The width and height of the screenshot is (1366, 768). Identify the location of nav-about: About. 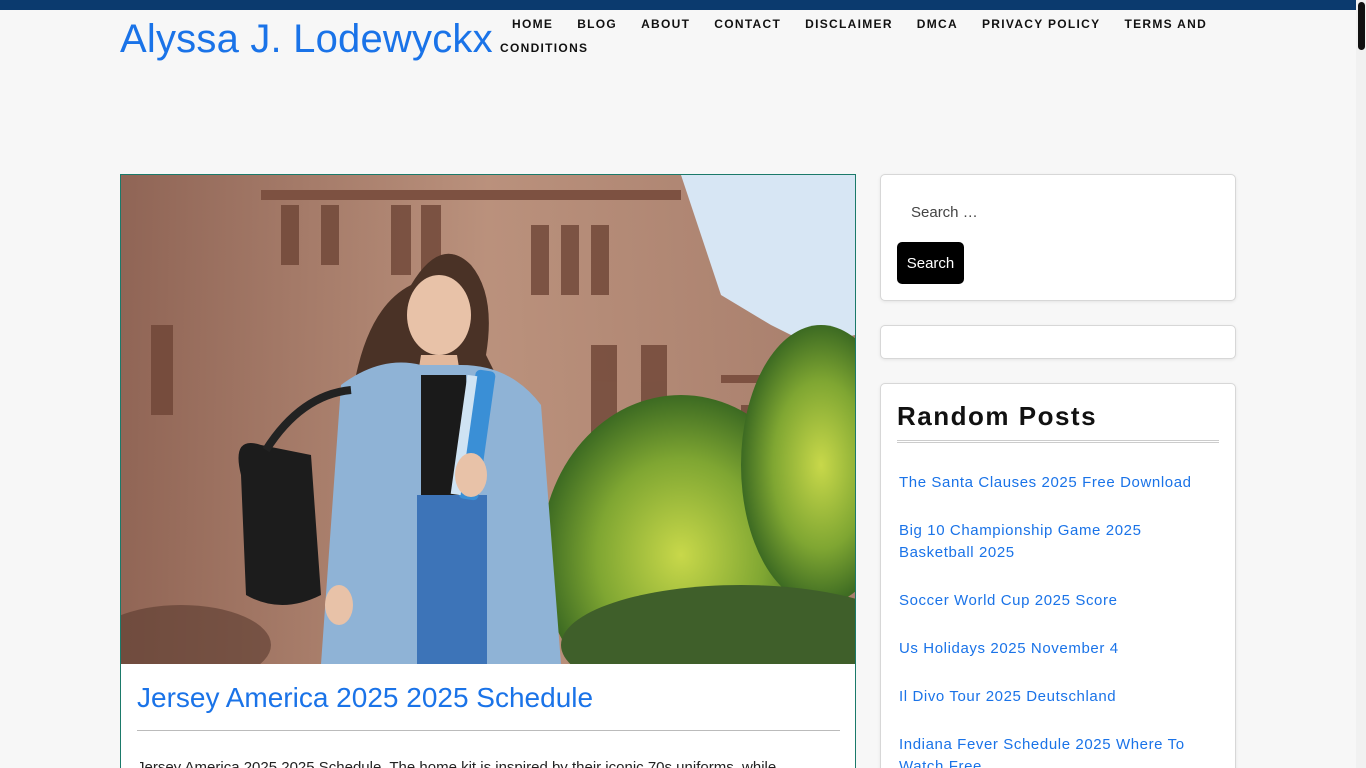
(665, 24).